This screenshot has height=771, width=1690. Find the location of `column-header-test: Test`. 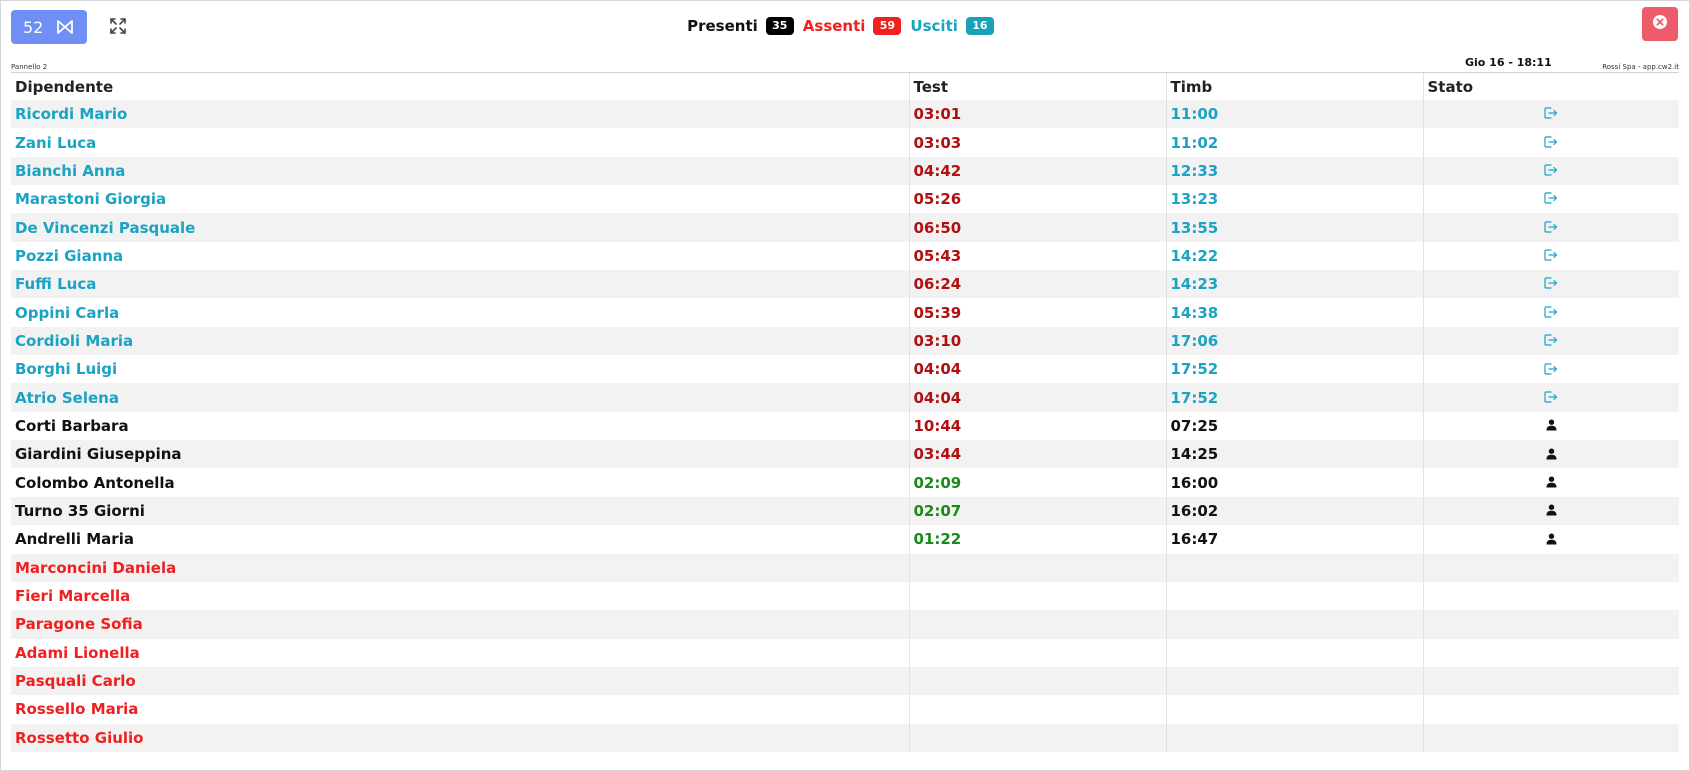

column-header-test: Test is located at coordinates (1037, 86).